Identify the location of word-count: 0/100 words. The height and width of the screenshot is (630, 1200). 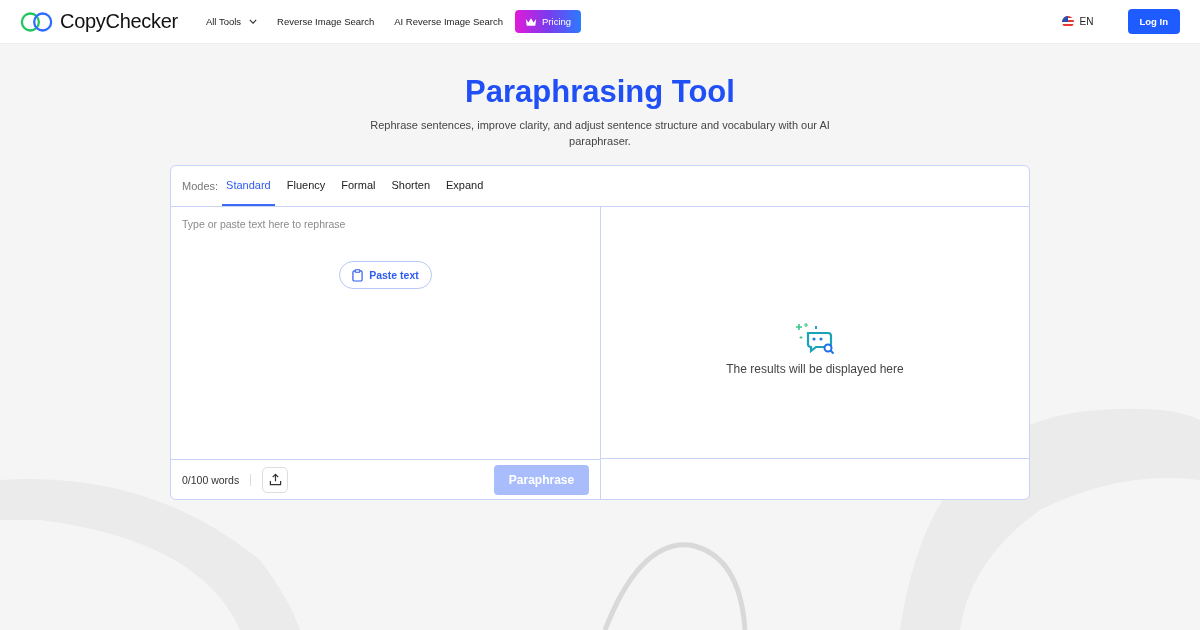
(211, 479).